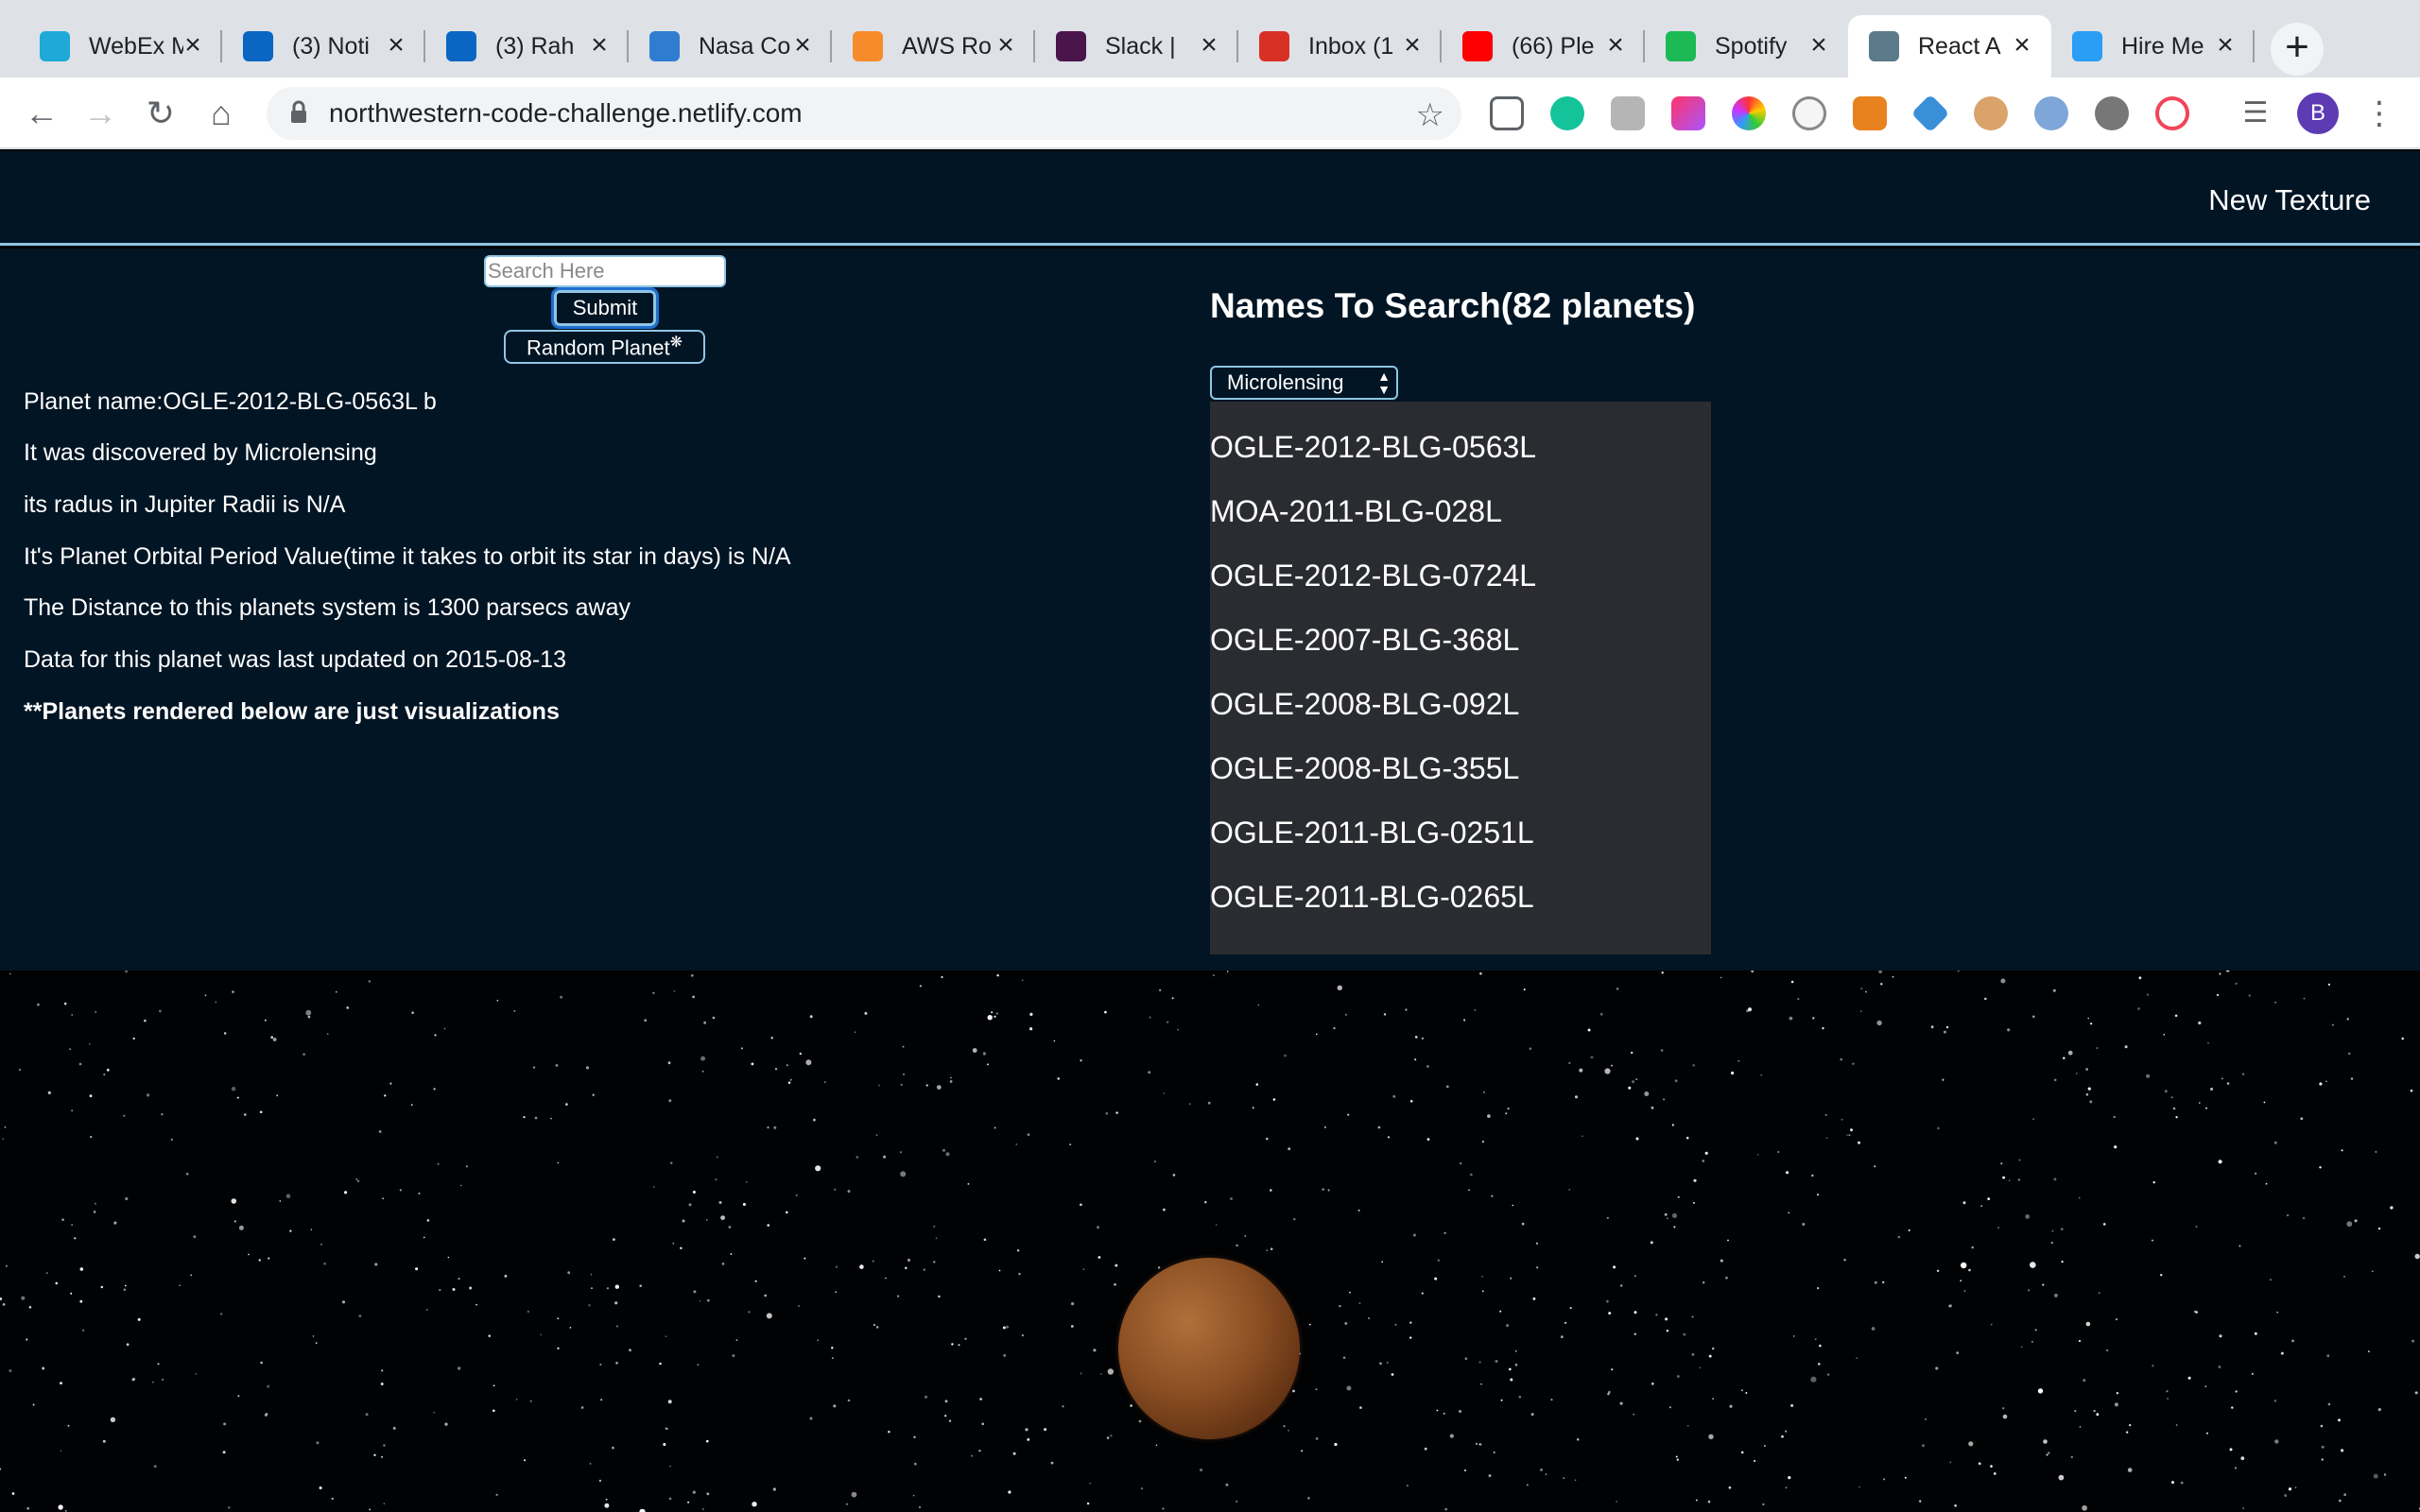  I want to click on tab-title: Slack |, so click(1140, 46).